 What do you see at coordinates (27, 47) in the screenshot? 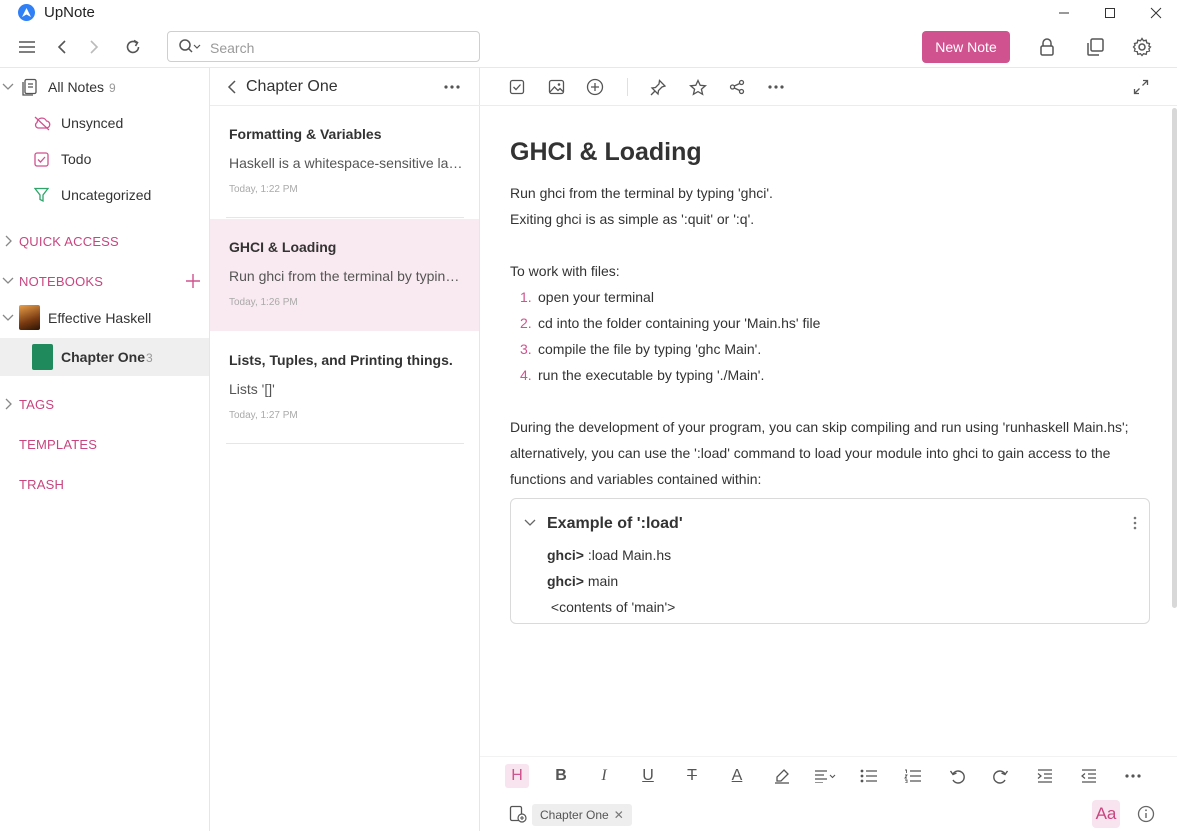
I see `menu-icon` at bounding box center [27, 47].